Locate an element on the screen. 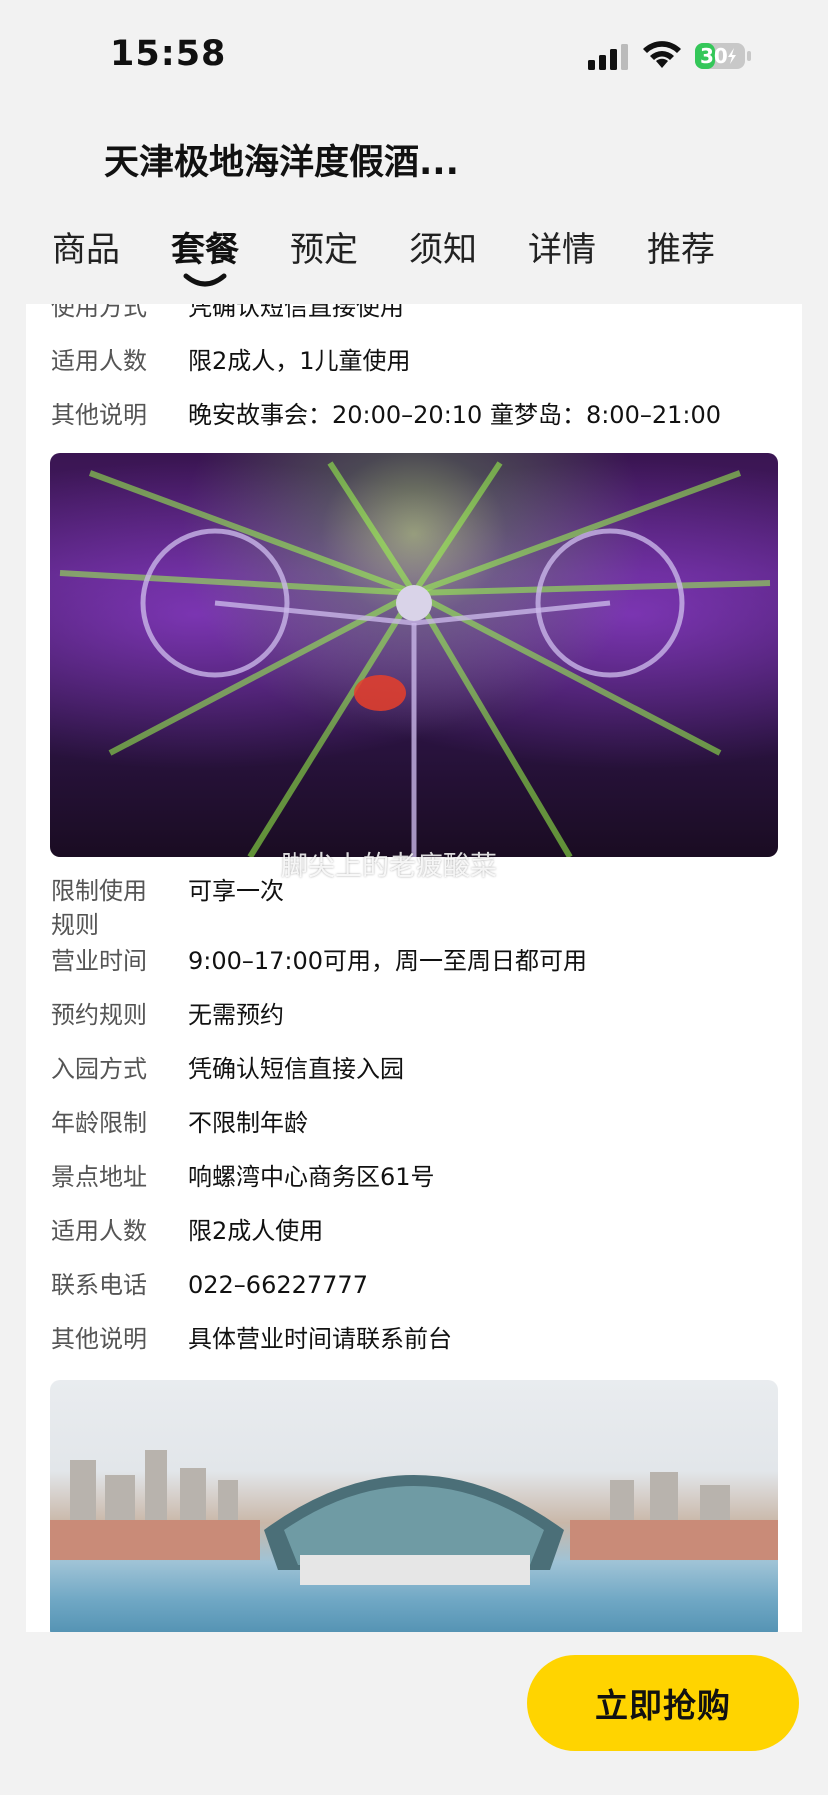 The width and height of the screenshot is (828, 1795). status-time: 15:58 is located at coordinates (168, 54).